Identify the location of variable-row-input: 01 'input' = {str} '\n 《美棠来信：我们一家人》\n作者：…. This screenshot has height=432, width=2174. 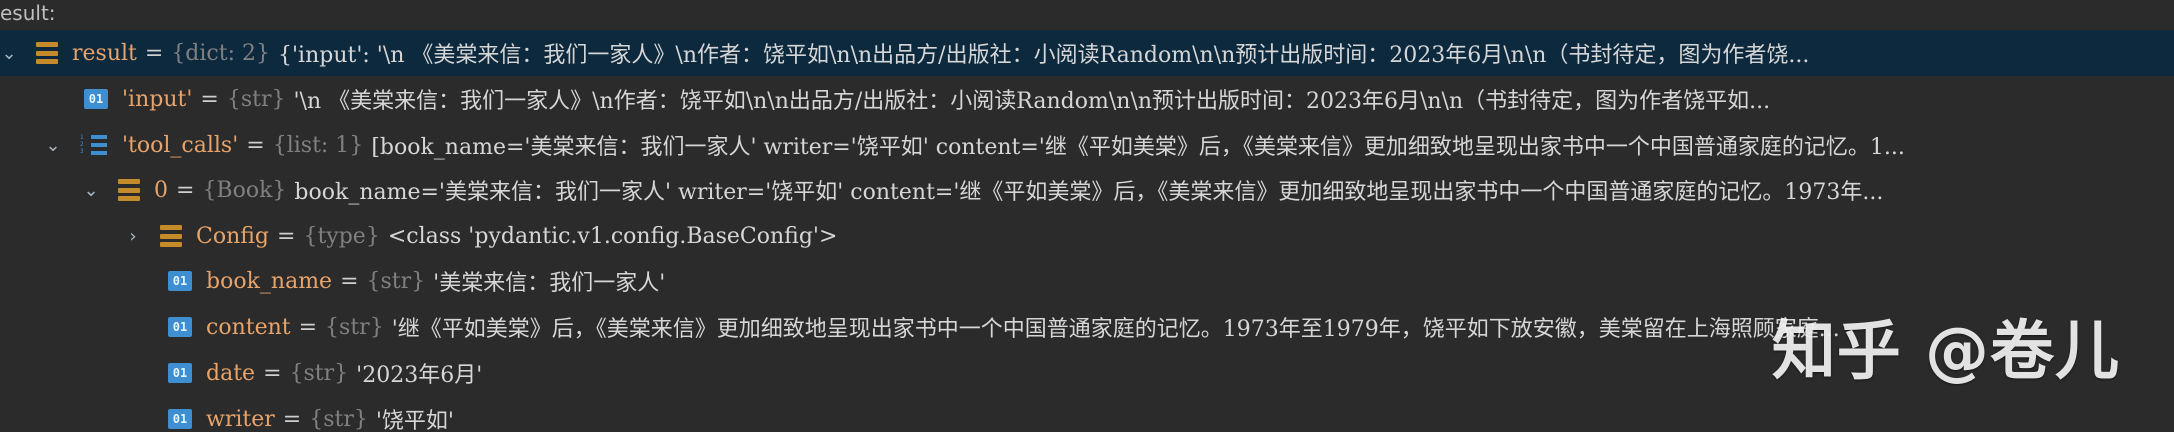
(1087, 99).